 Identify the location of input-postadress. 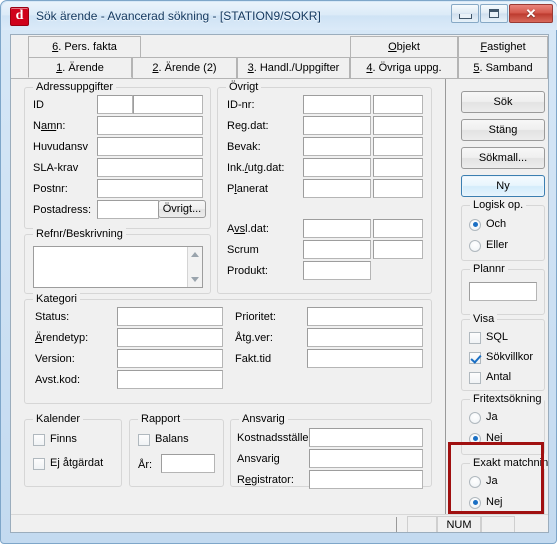
(128, 209).